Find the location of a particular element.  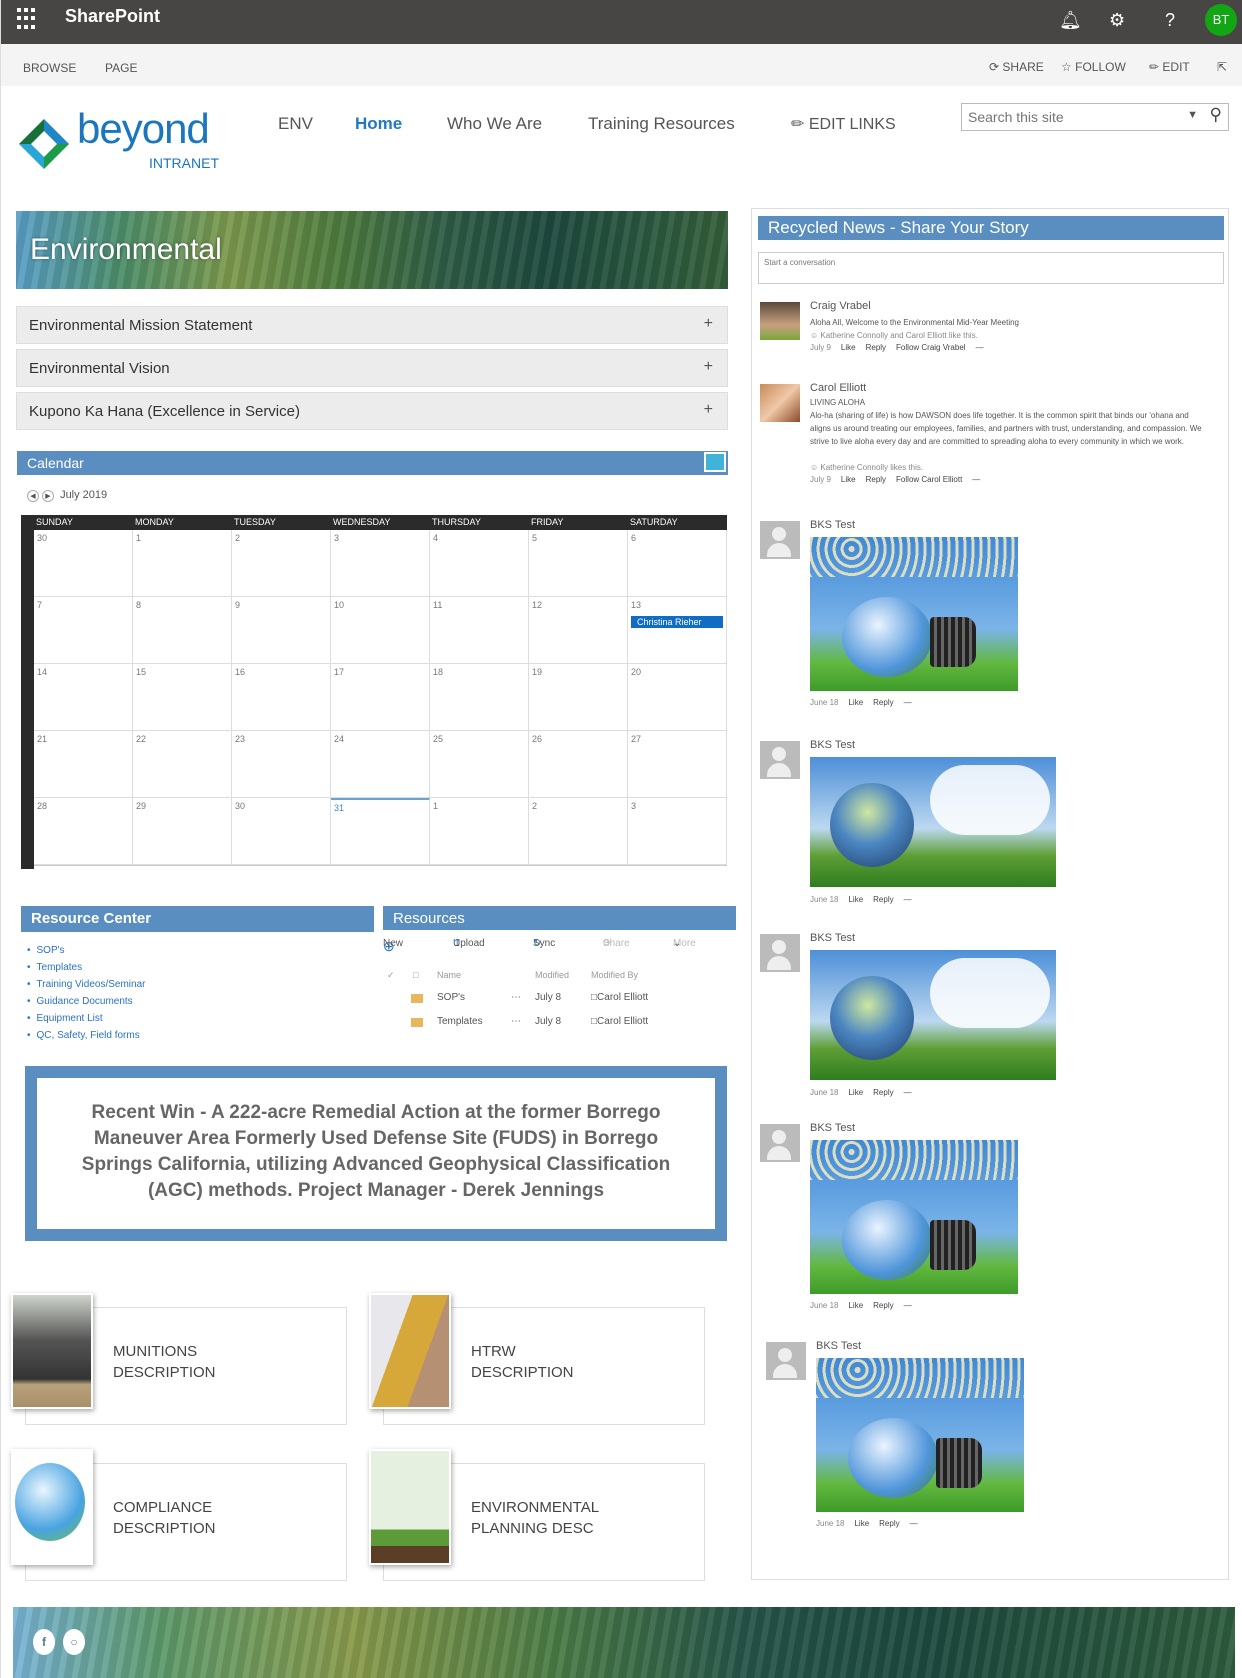

calendar-day-cell: 20 is located at coordinates (677, 697).